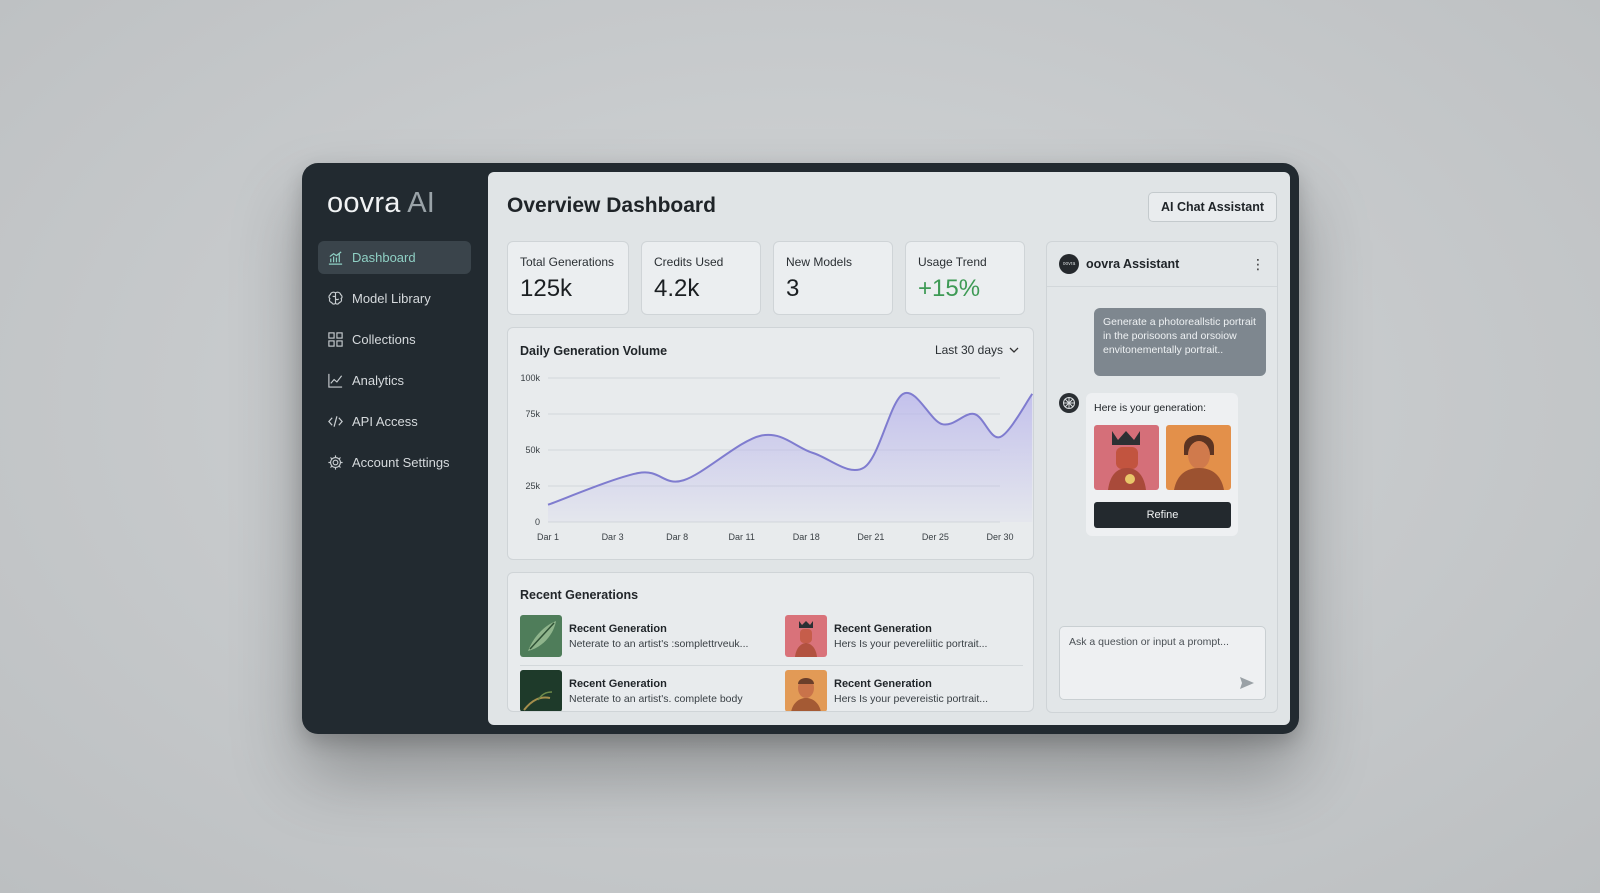 The image size is (1600, 893). What do you see at coordinates (541, 636) in the screenshot?
I see `thumbnail-leaf` at bounding box center [541, 636].